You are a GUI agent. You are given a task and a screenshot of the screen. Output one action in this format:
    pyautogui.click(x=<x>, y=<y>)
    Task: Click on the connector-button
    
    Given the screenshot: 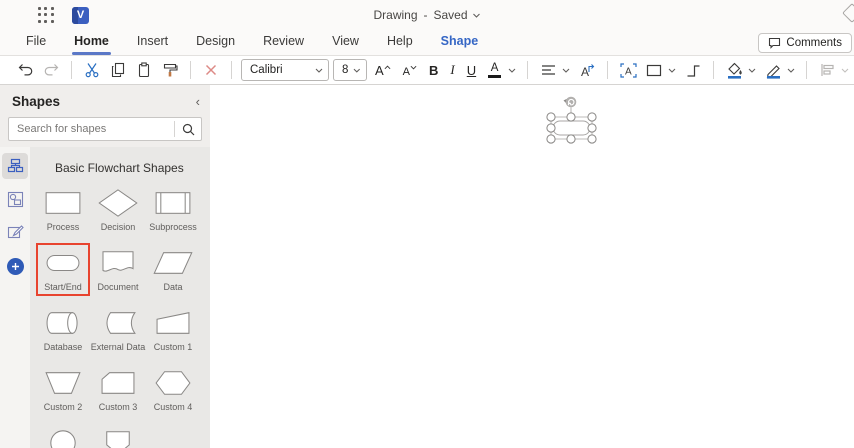 What is the action you would take?
    pyautogui.click(x=693, y=70)
    